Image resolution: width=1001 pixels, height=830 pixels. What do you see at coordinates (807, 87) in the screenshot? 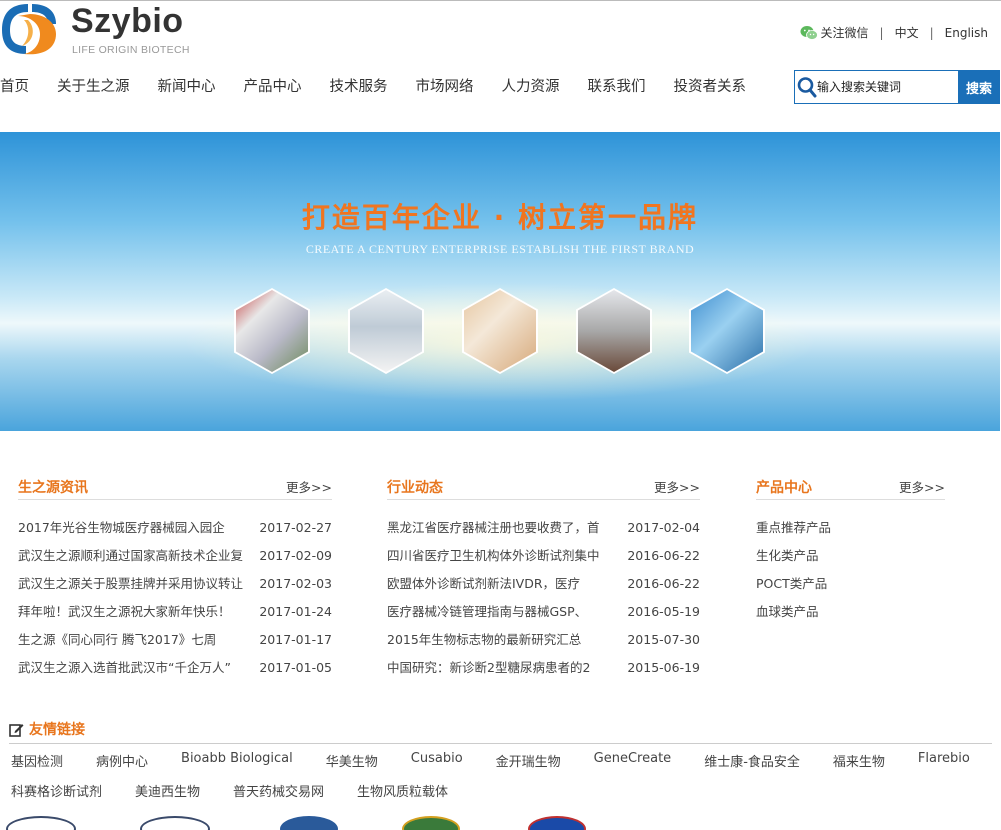
I see `search-icon` at bounding box center [807, 87].